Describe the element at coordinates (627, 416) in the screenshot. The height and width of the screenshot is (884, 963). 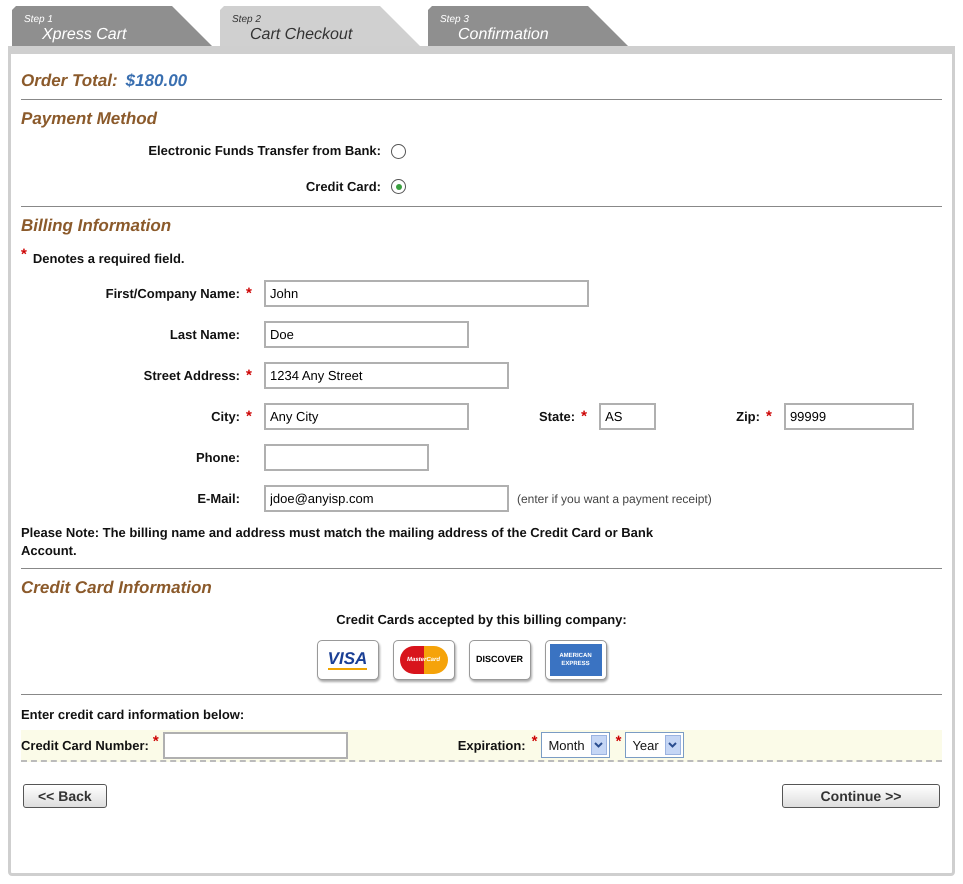
I see `input-field: AS` at that location.